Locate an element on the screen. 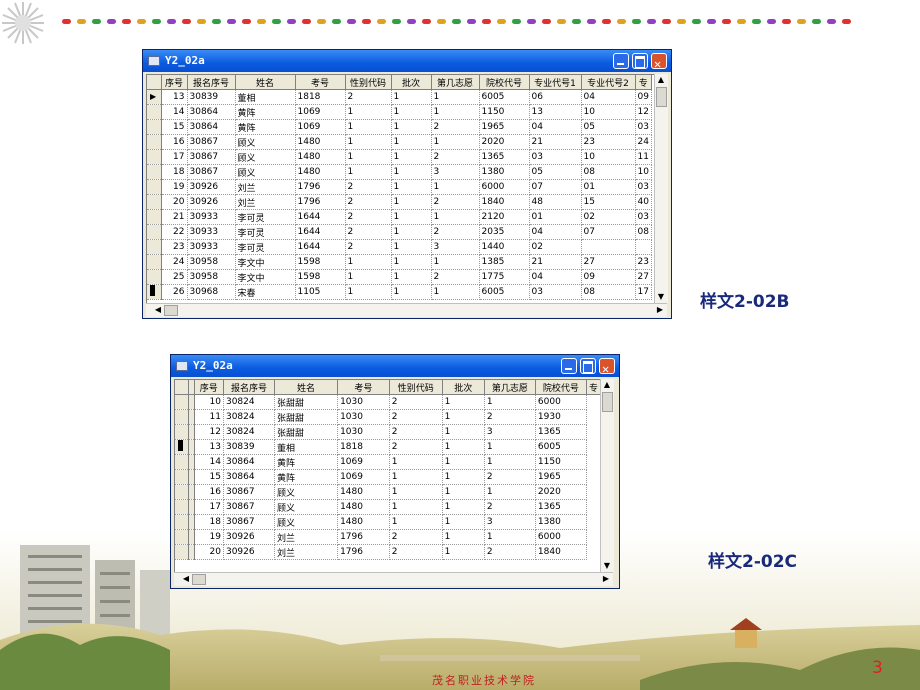  maximize-button is located at coordinates (640, 61).